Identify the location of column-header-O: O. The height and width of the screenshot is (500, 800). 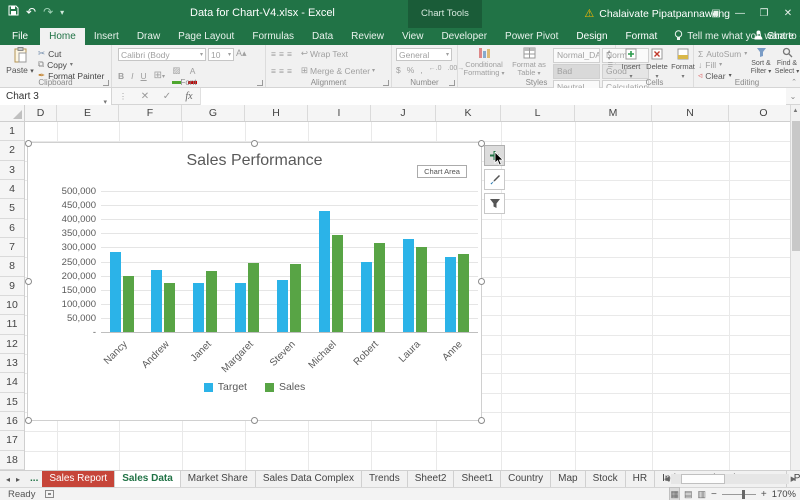
(759, 113).